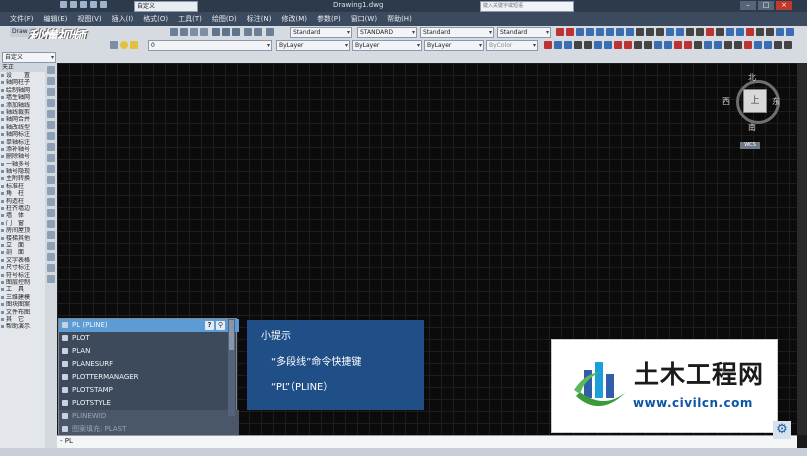 The height and width of the screenshot is (456, 807). Describe the element at coordinates (720, 32) in the screenshot. I see `dim-style-icon` at that location.